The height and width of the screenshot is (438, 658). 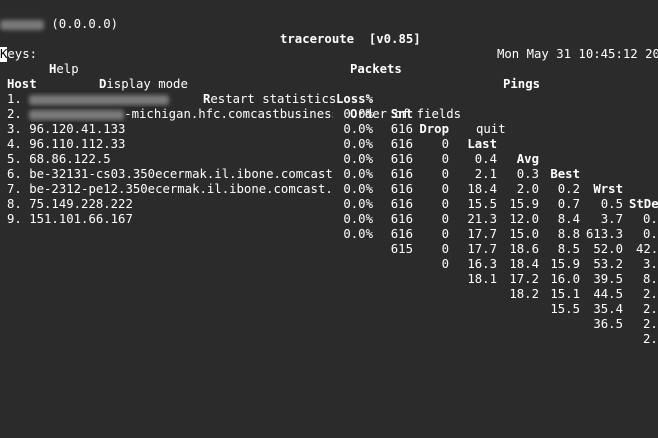 I want to click on redacted-hostname, so click(x=22, y=24).